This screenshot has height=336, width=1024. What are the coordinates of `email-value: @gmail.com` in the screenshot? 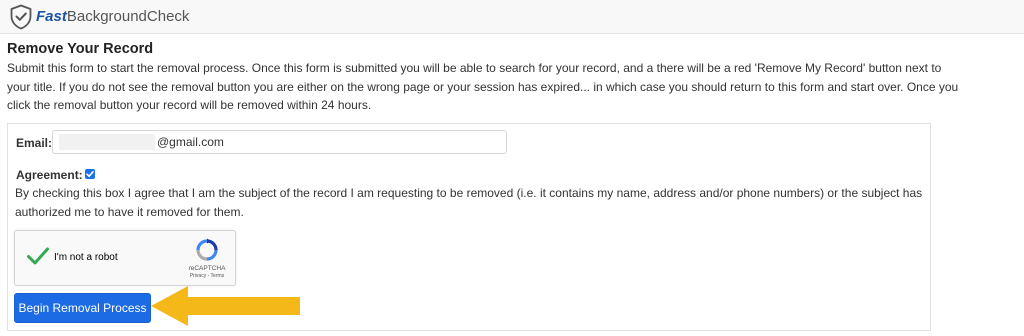 It's located at (190, 142).